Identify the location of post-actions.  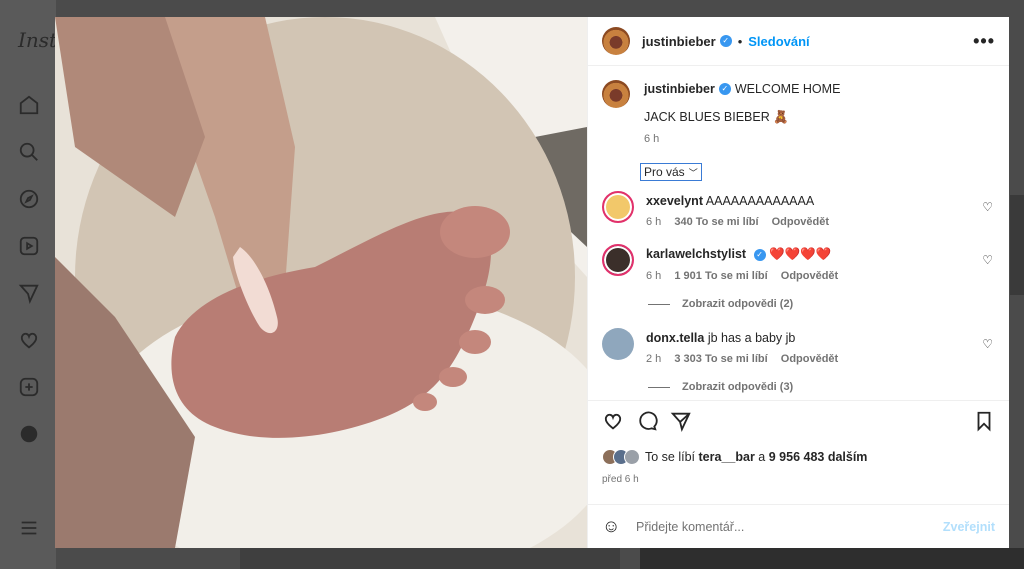
(798, 420).